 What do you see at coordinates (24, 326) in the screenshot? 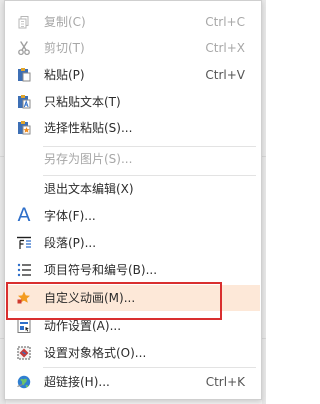
I see `action-settings-icon` at bounding box center [24, 326].